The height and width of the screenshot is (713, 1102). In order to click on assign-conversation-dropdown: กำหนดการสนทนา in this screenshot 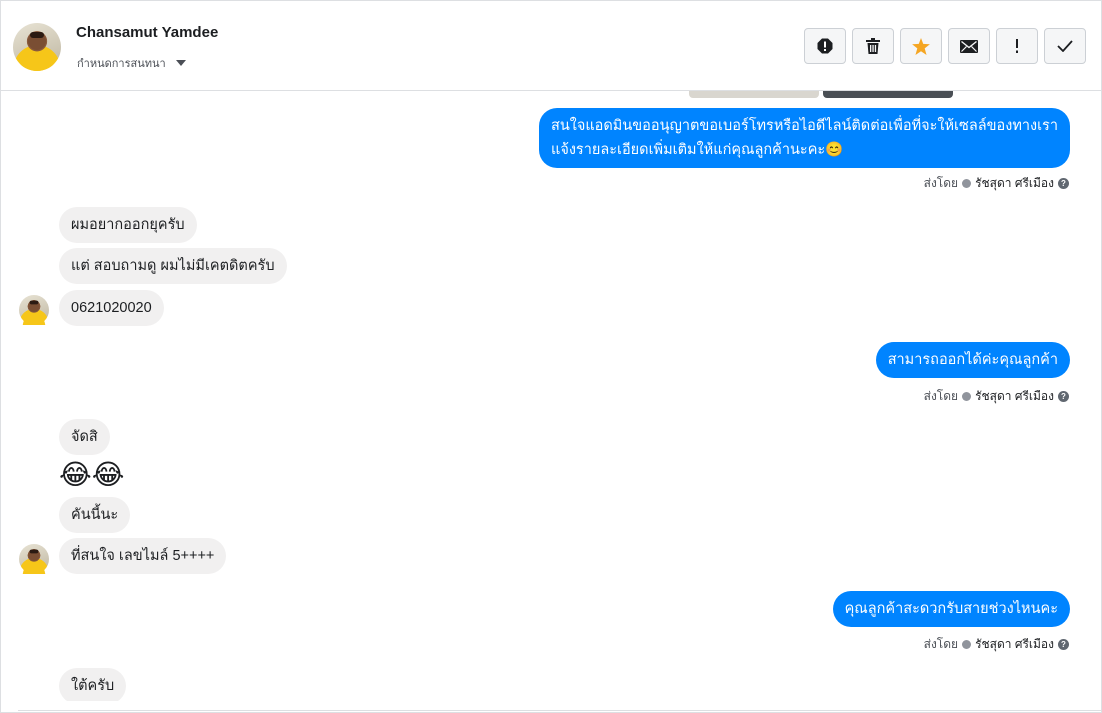, I will do `click(131, 63)`.